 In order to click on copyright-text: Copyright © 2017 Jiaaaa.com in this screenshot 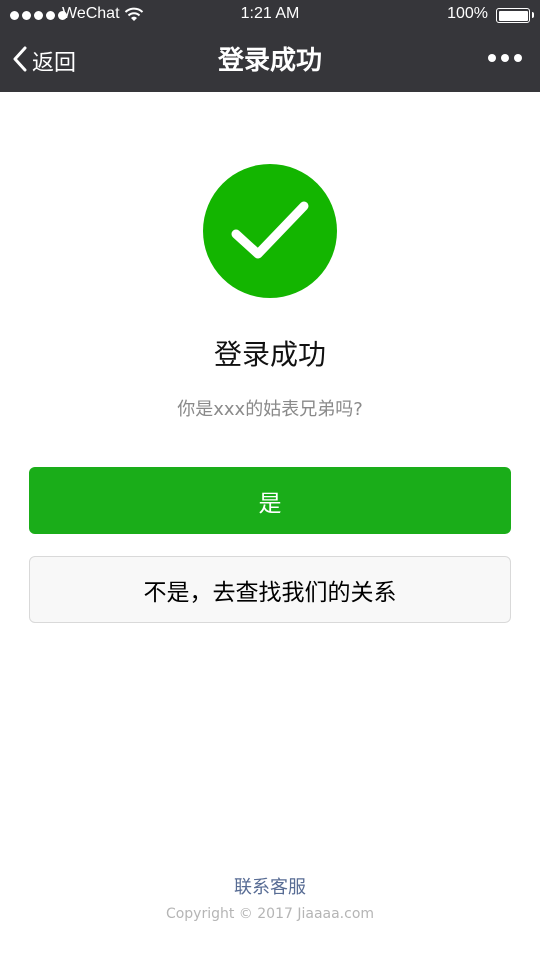, I will do `click(270, 914)`.